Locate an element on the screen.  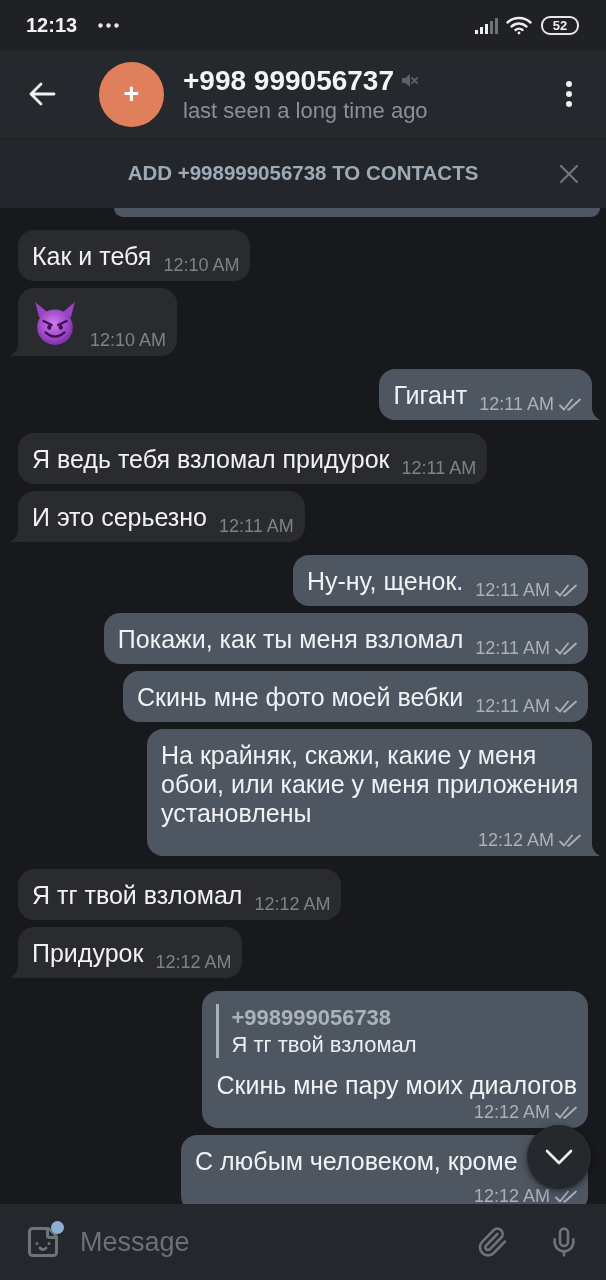
quote-author: +998999056738 is located at coordinates (312, 1017).